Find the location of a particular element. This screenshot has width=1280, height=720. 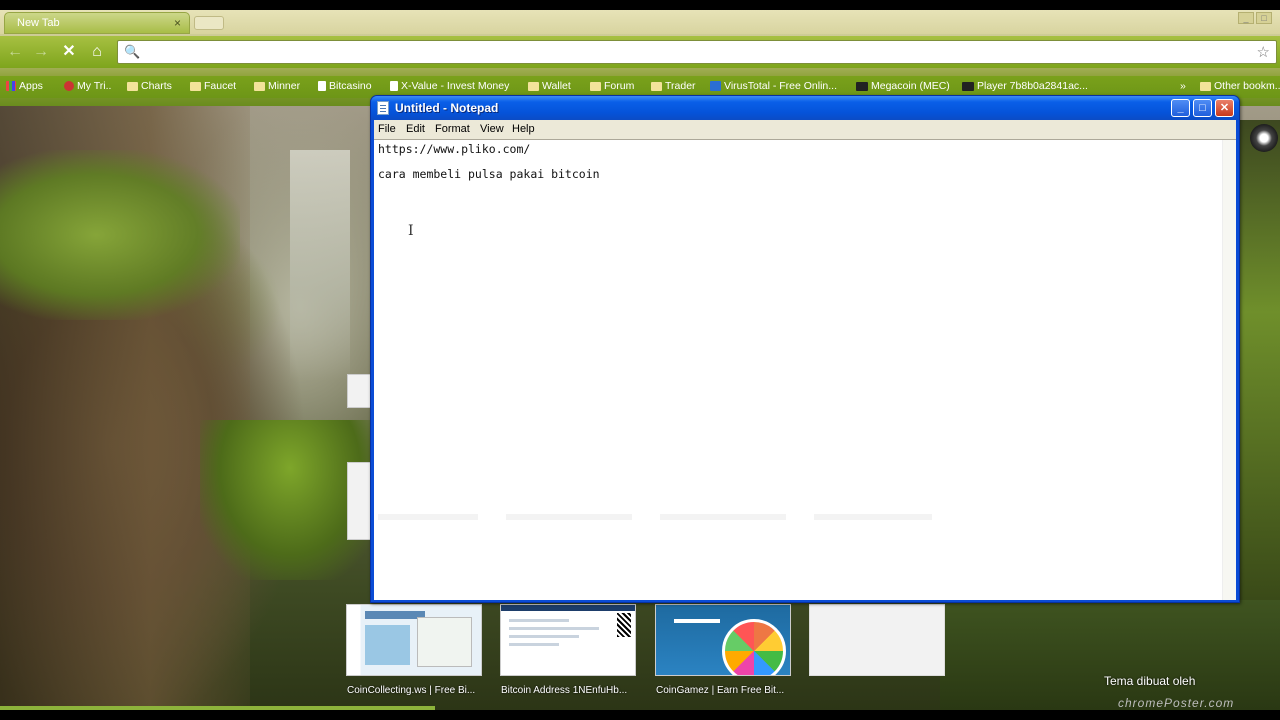

theme-credit-link: chromePoster.com is located at coordinates (1176, 703).